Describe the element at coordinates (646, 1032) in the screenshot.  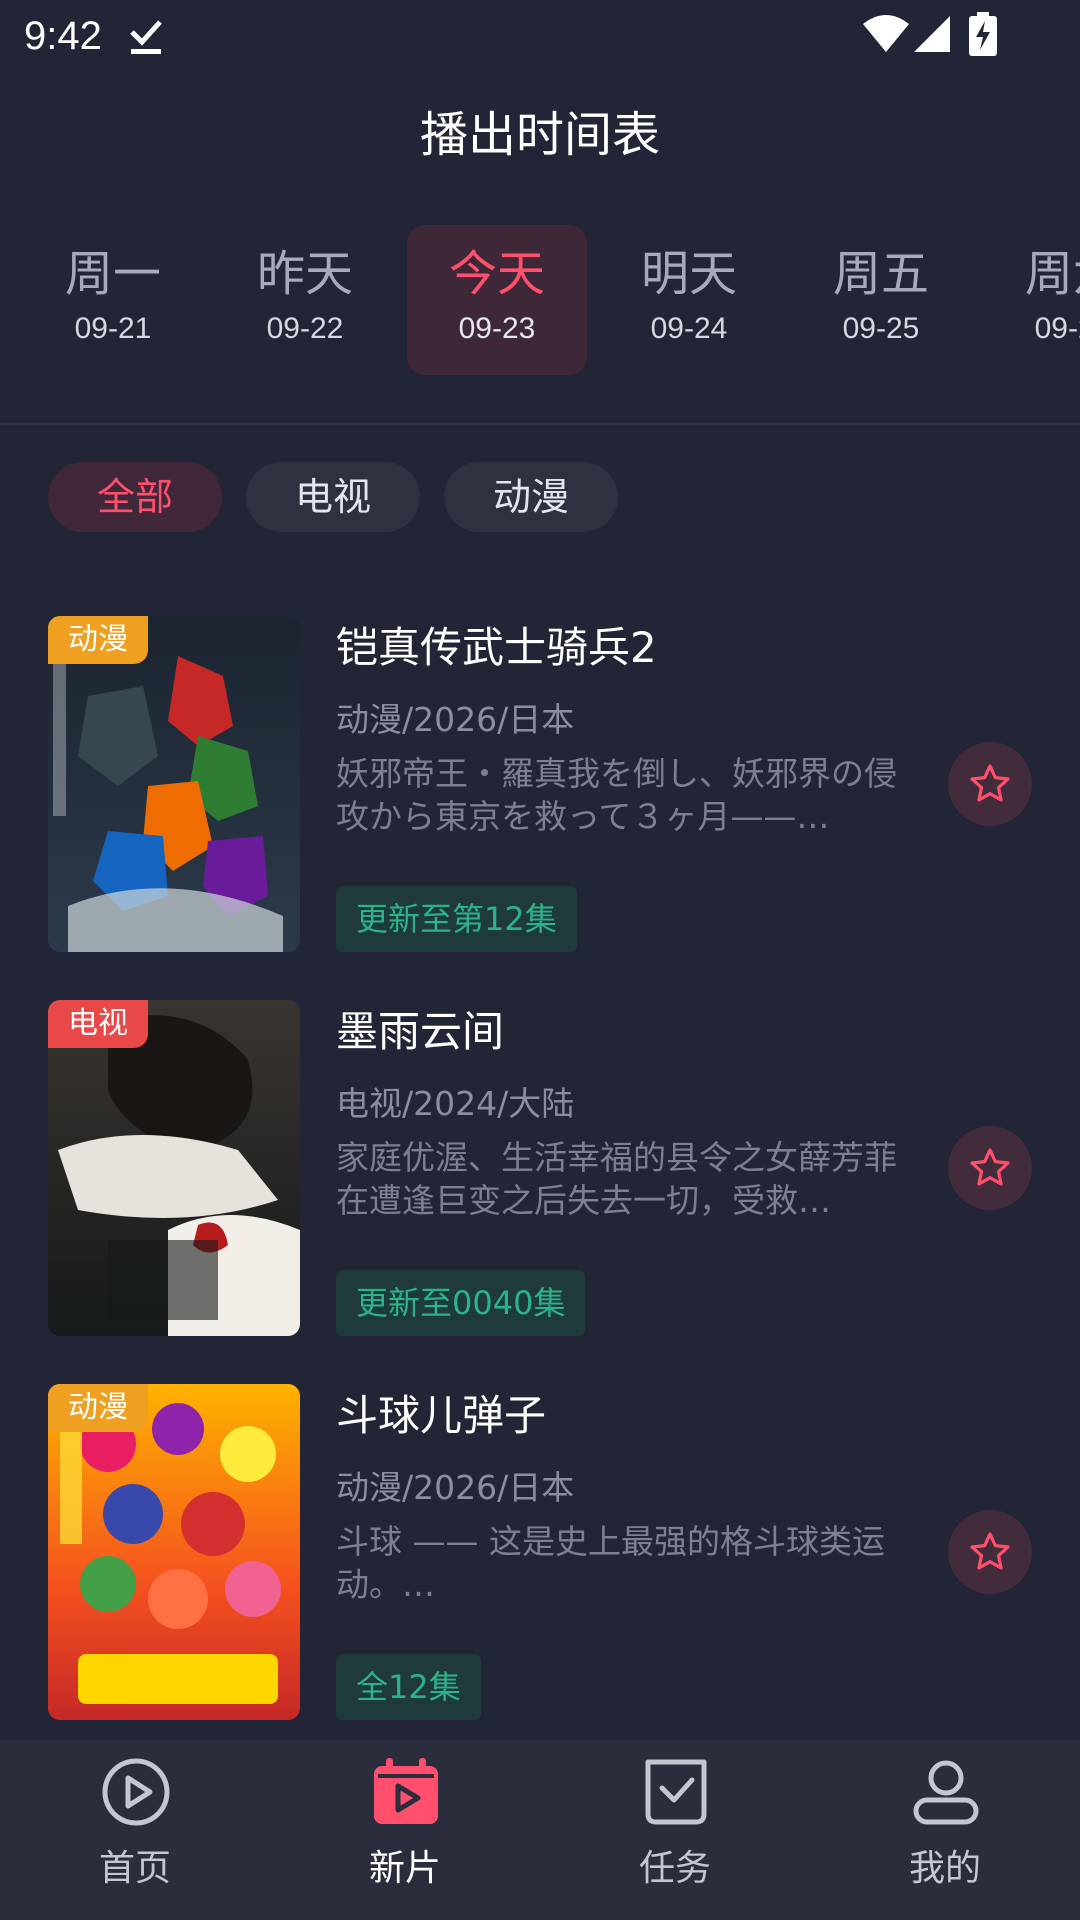
I see `show-title: 墨雨云间` at that location.